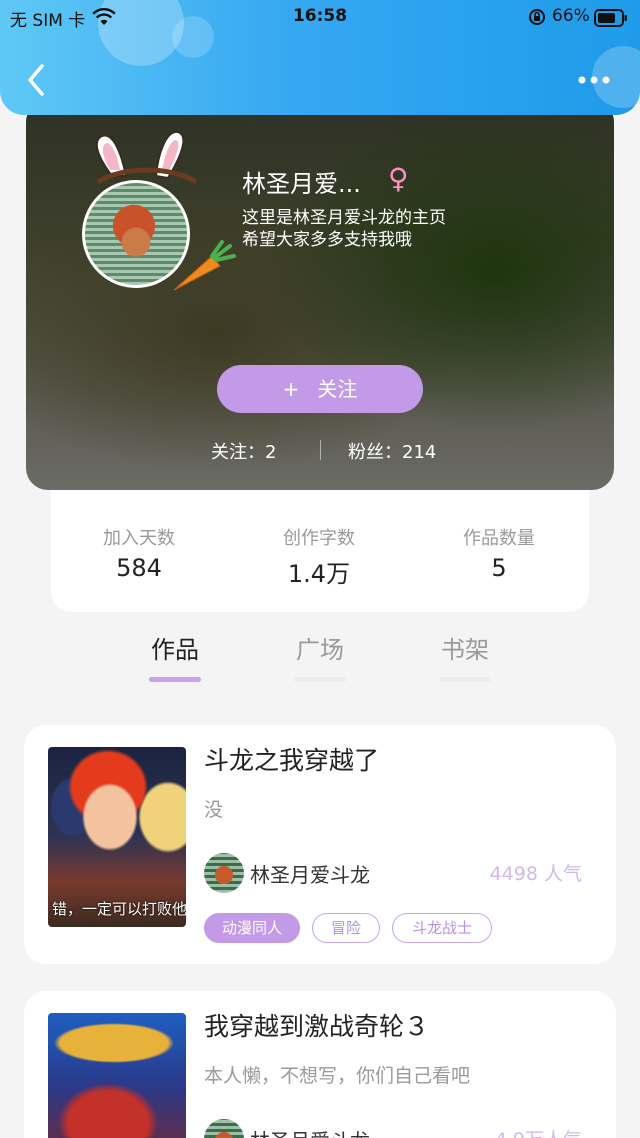 Image resolution: width=640 pixels, height=1138 pixels. Describe the element at coordinates (119, 909) in the screenshot. I see `cover-caption: 错，一定可以打败他们` at that location.